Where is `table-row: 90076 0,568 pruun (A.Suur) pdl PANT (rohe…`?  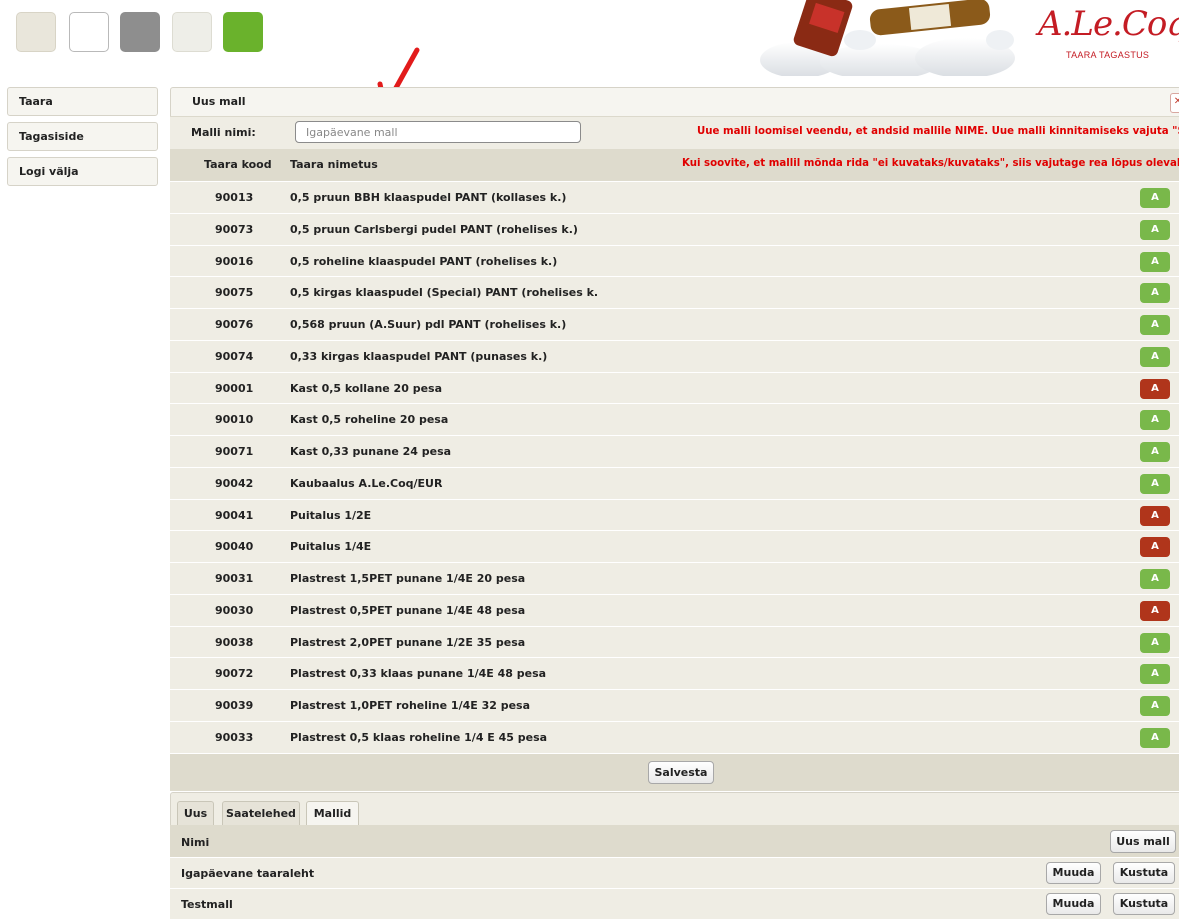 table-row: 90076 0,568 pruun (A.Suur) pdl PANT (rohe… is located at coordinates (674, 324).